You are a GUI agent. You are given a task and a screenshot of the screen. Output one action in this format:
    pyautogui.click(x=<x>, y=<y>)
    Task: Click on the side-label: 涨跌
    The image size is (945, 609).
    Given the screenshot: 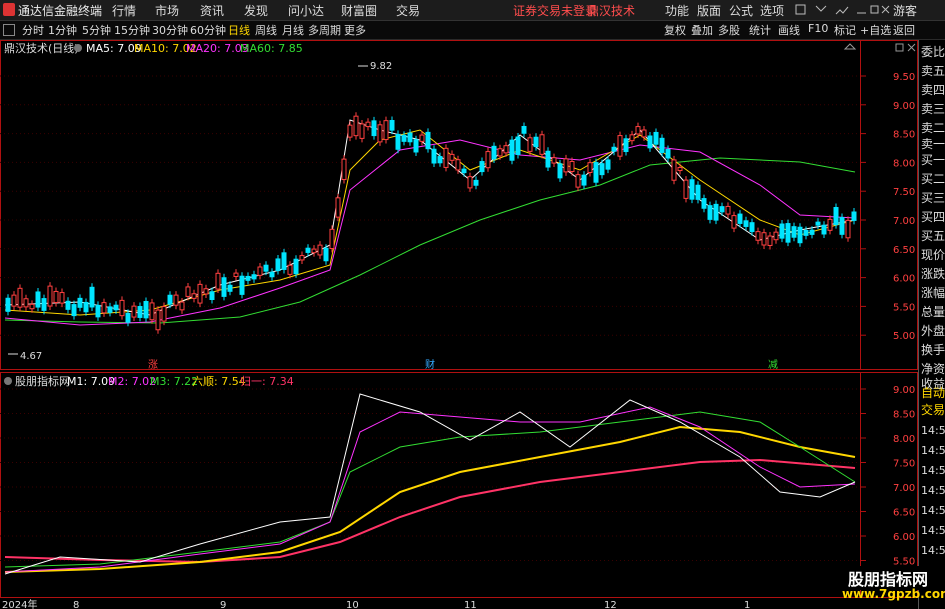 What is the action you would take?
    pyautogui.click(x=933, y=274)
    